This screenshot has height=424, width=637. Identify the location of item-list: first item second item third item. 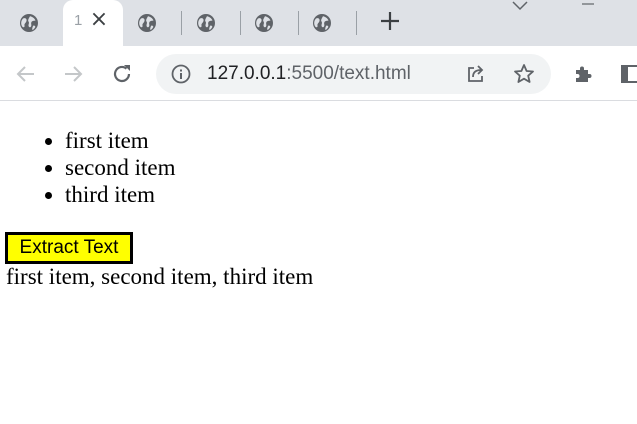
(120, 167).